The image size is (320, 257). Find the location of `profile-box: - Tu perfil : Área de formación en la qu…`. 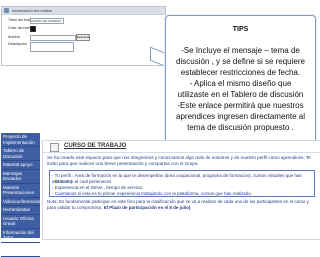

profile-box: - Tu perfil : Área de formación en la qu… is located at coordinates (182, 183).